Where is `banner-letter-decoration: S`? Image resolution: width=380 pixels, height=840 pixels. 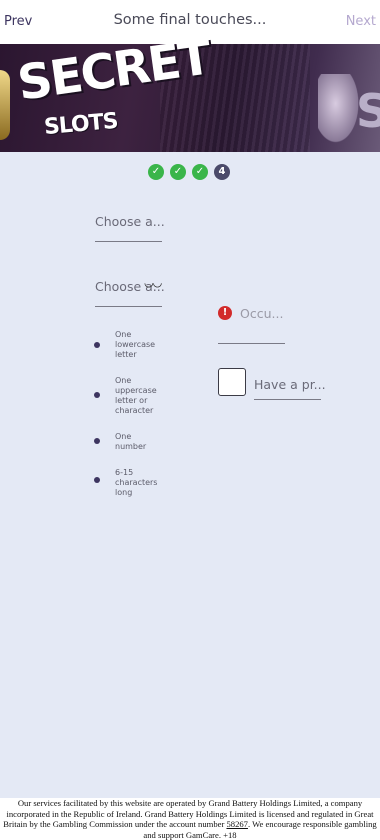 banner-letter-decoration: S is located at coordinates (368, 111).